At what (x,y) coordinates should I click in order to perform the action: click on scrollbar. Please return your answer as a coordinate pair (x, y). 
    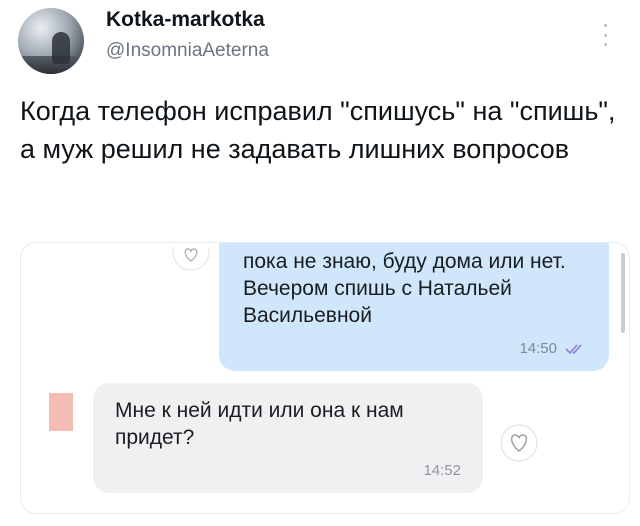
    Looking at the image, I should click on (623, 293).